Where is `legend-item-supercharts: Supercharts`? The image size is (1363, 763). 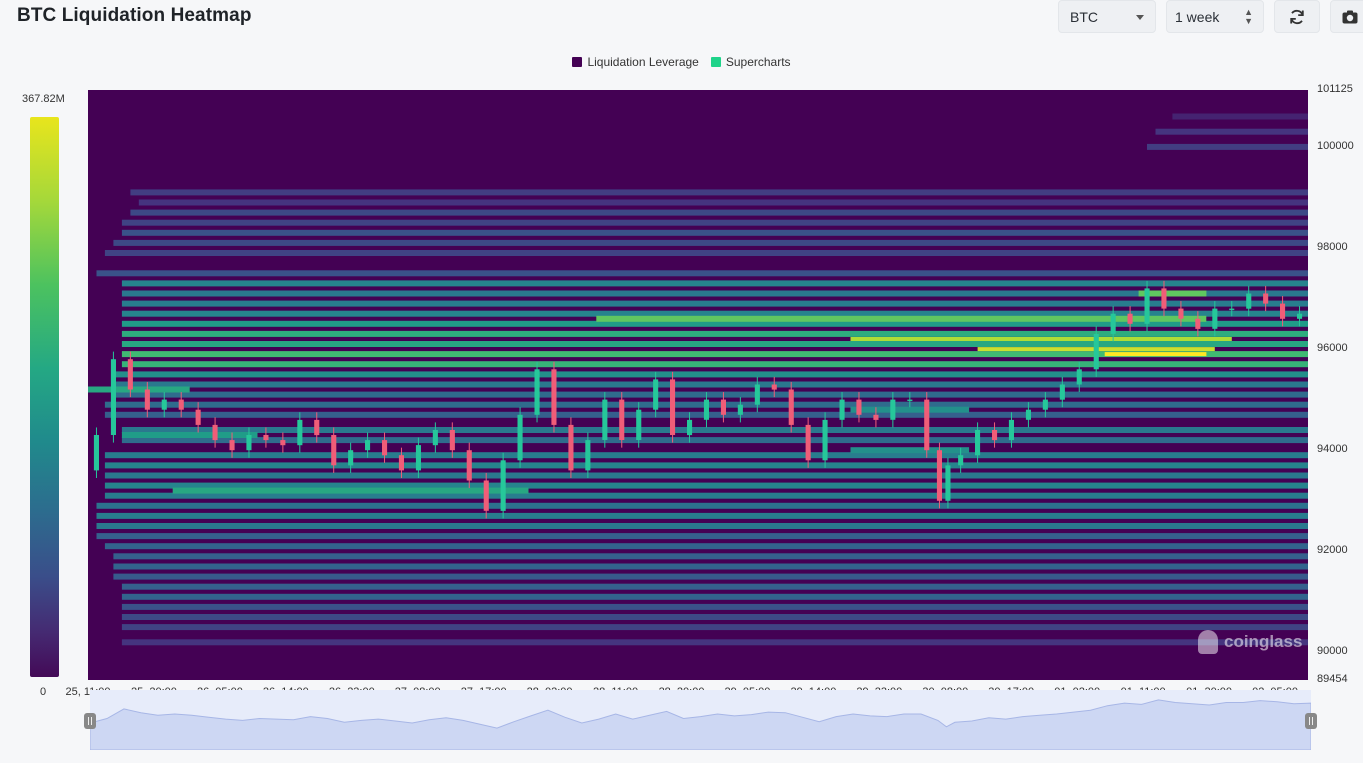 legend-item-supercharts: Supercharts is located at coordinates (750, 62).